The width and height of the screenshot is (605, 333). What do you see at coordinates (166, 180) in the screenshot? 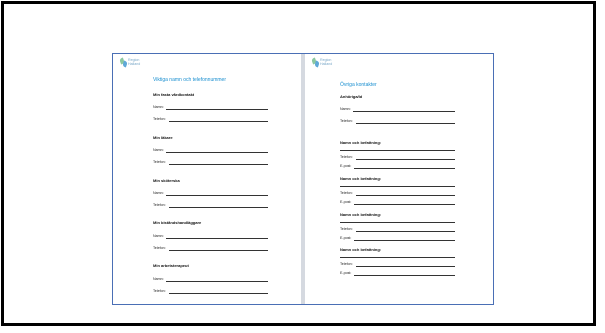
I see `section-heading: Min sköterska` at bounding box center [166, 180].